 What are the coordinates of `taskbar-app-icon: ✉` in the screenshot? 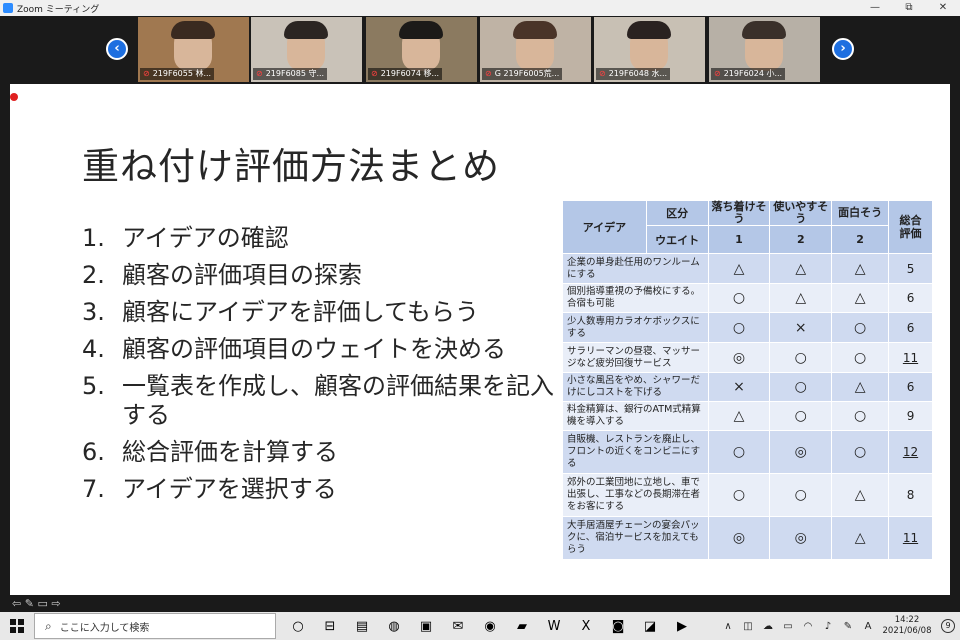 It's located at (458, 626).